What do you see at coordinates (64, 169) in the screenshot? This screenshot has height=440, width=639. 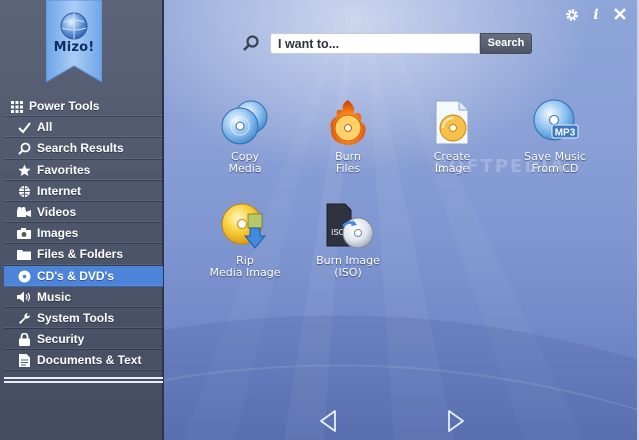 I see `sidebar-item-label: Favorites` at bounding box center [64, 169].